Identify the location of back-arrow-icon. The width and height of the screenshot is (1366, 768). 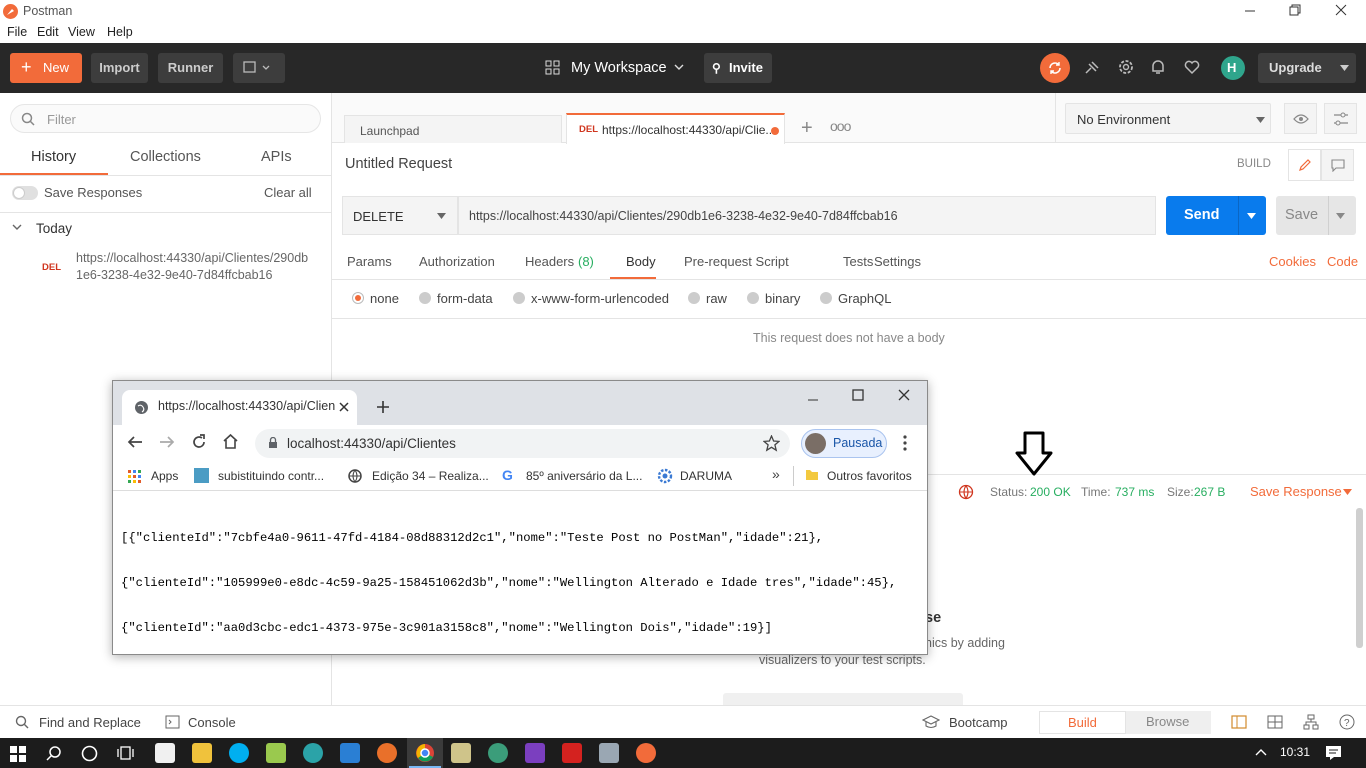
(135, 442).